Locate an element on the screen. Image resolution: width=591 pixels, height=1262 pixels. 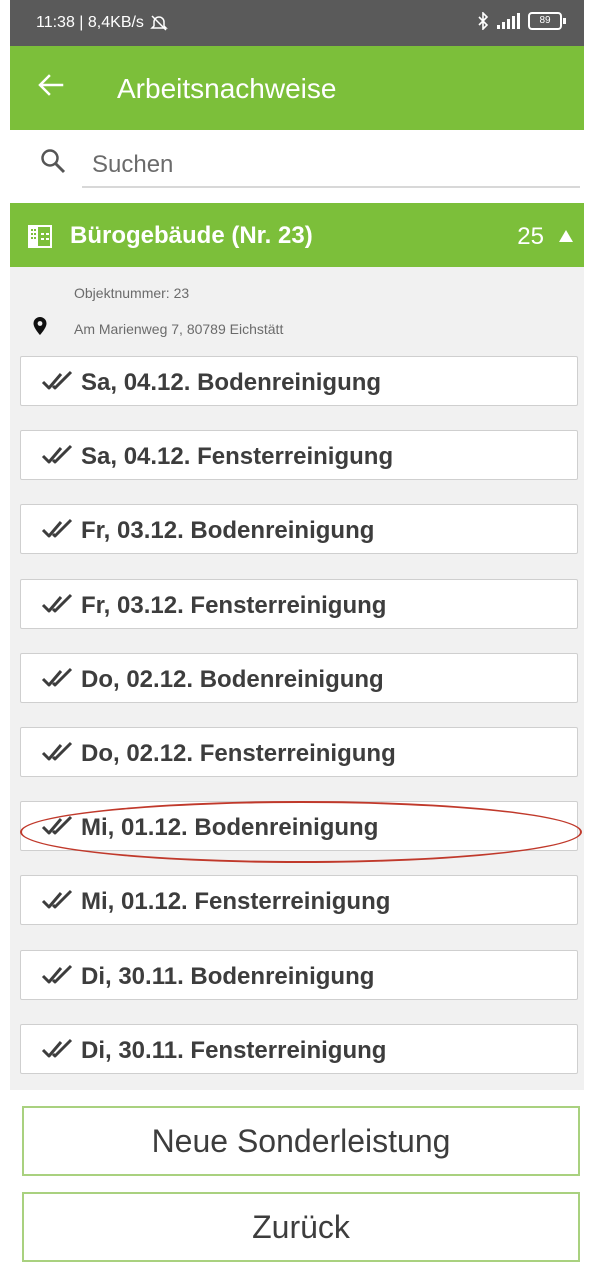
new-special-service-button: Neue Sonderleistung is located at coordinates (301, 1141).